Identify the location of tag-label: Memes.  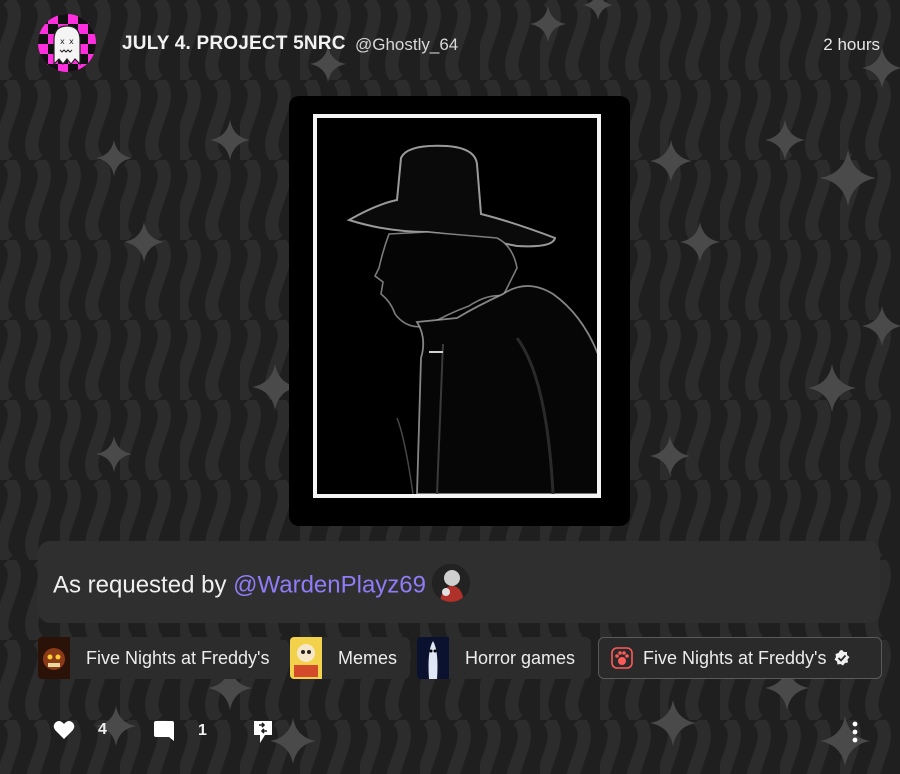
(368, 657).